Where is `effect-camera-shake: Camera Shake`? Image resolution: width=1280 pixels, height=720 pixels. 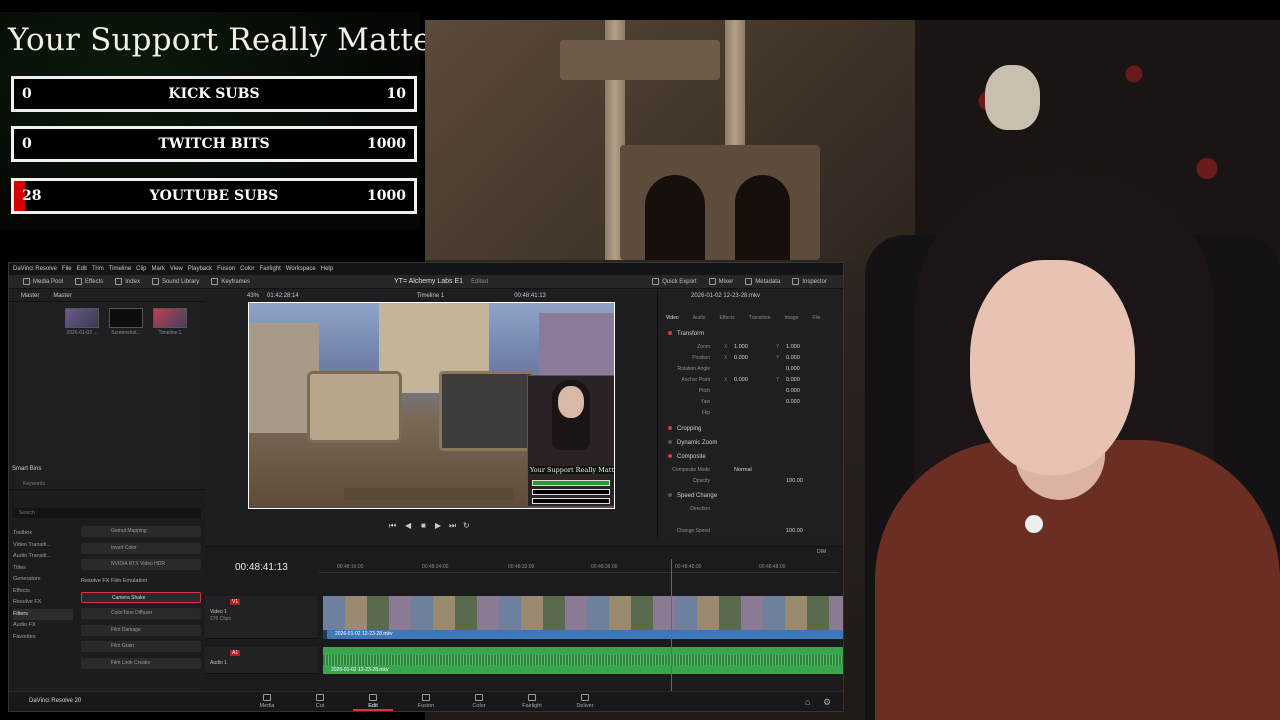 effect-camera-shake: Camera Shake is located at coordinates (141, 597).